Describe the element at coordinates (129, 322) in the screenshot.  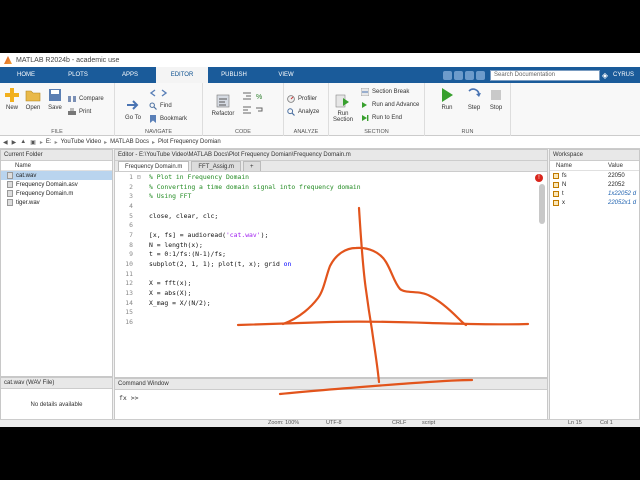
I see `line-number: 16` at that location.